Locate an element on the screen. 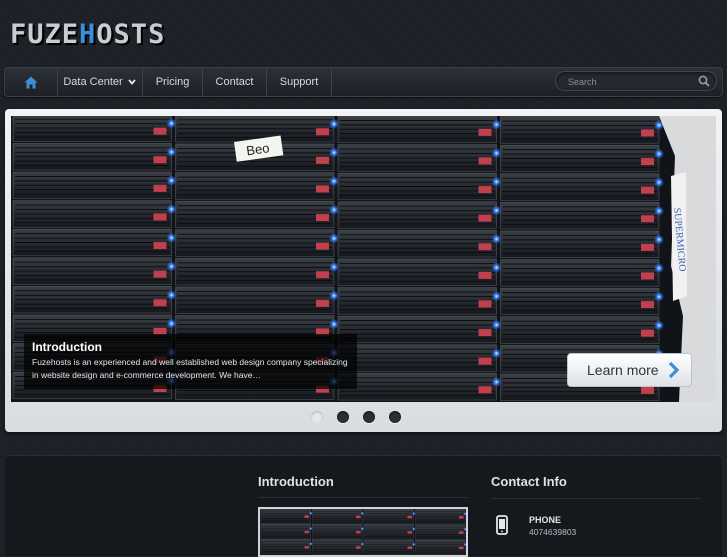  contact-divider is located at coordinates (596, 498).